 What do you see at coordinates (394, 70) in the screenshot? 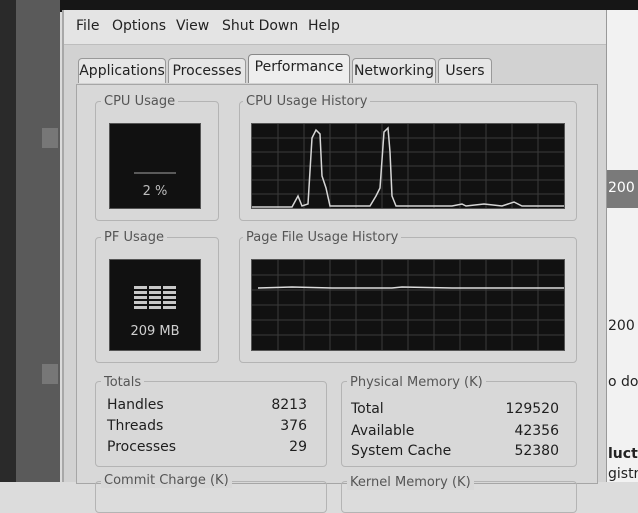
I see `tab-networking: Networking` at bounding box center [394, 70].